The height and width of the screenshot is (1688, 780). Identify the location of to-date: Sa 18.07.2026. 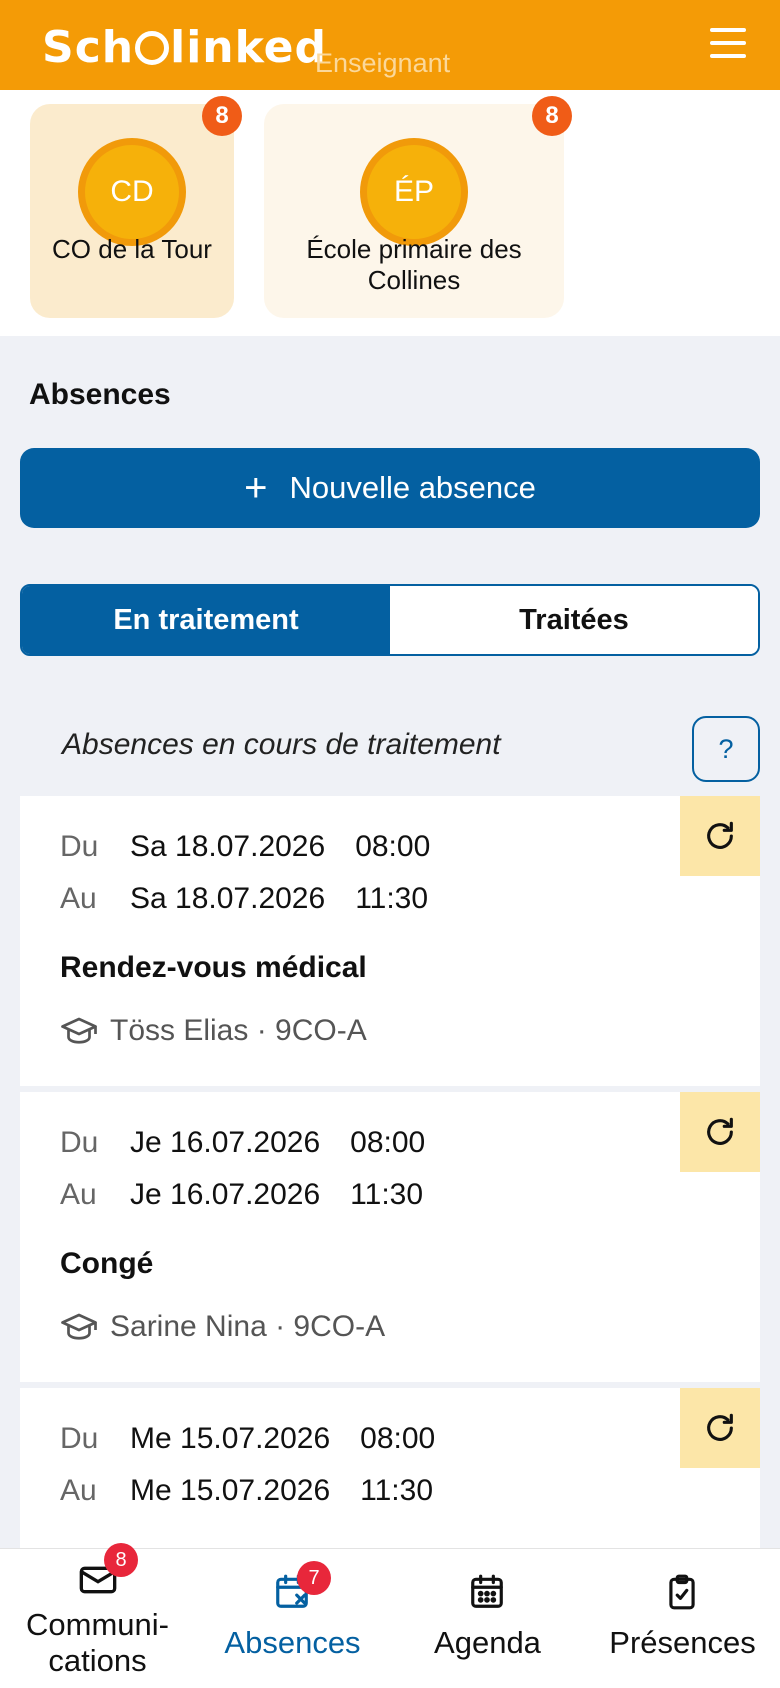
(228, 898).